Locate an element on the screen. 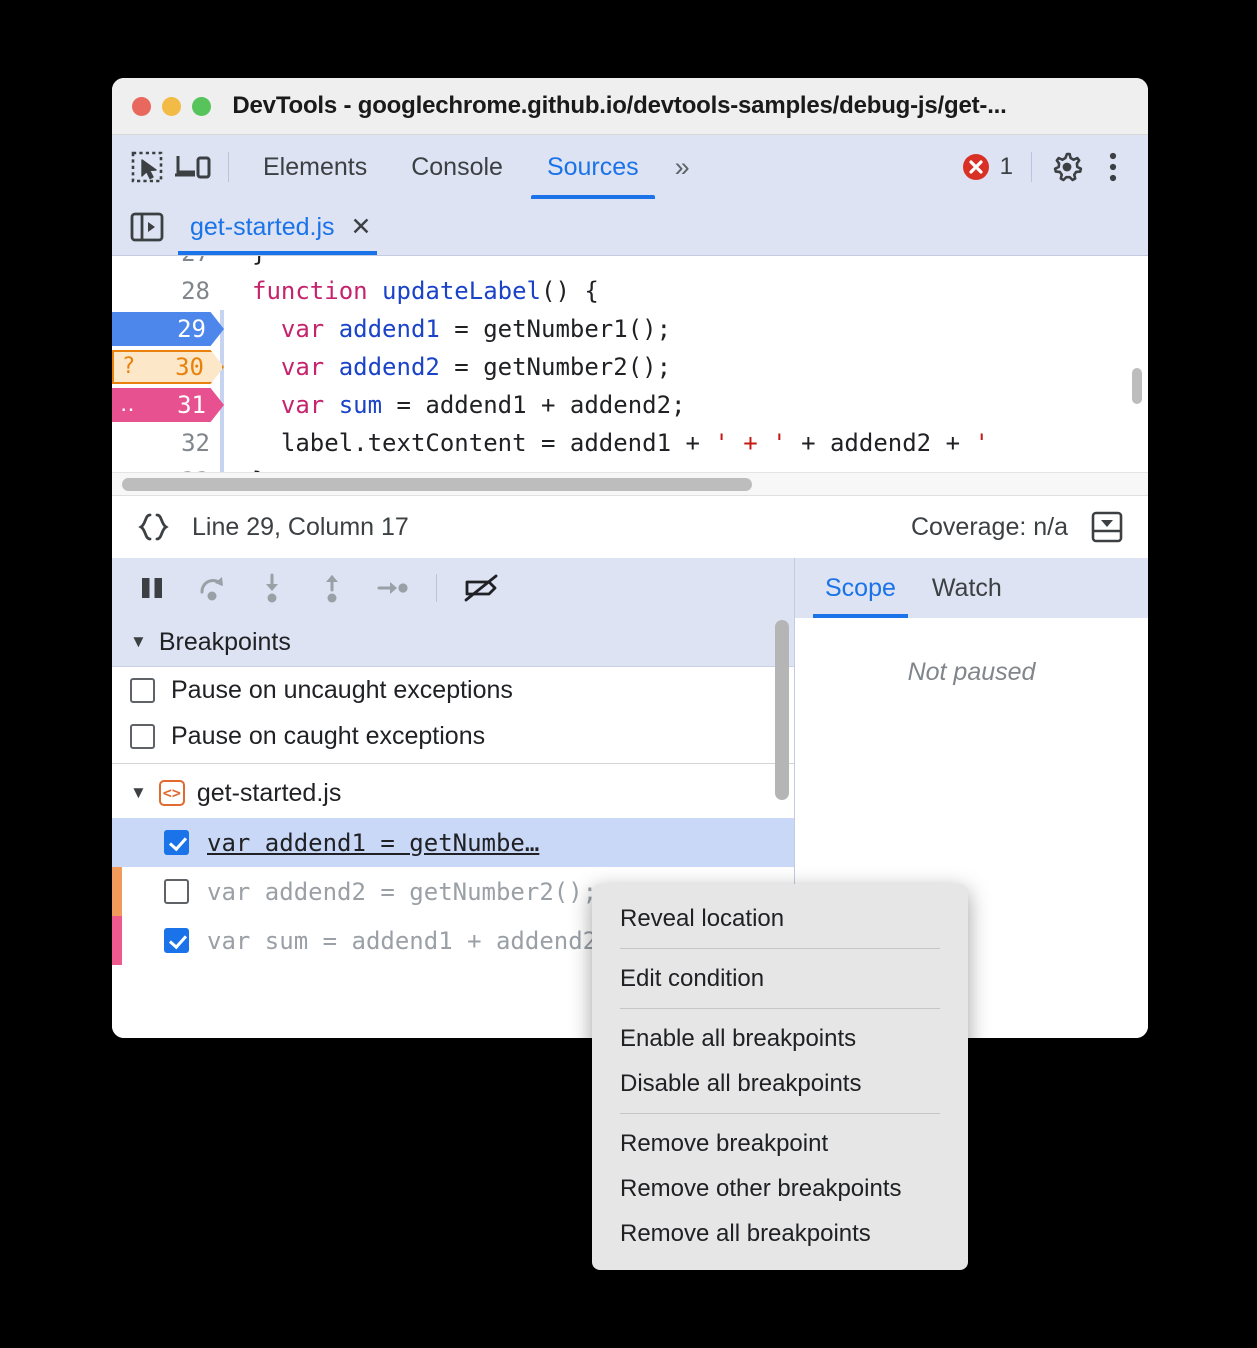 Image resolution: width=1257 pixels, height=1348 pixels. deactivate-breakpoints-icon is located at coordinates (481, 588).